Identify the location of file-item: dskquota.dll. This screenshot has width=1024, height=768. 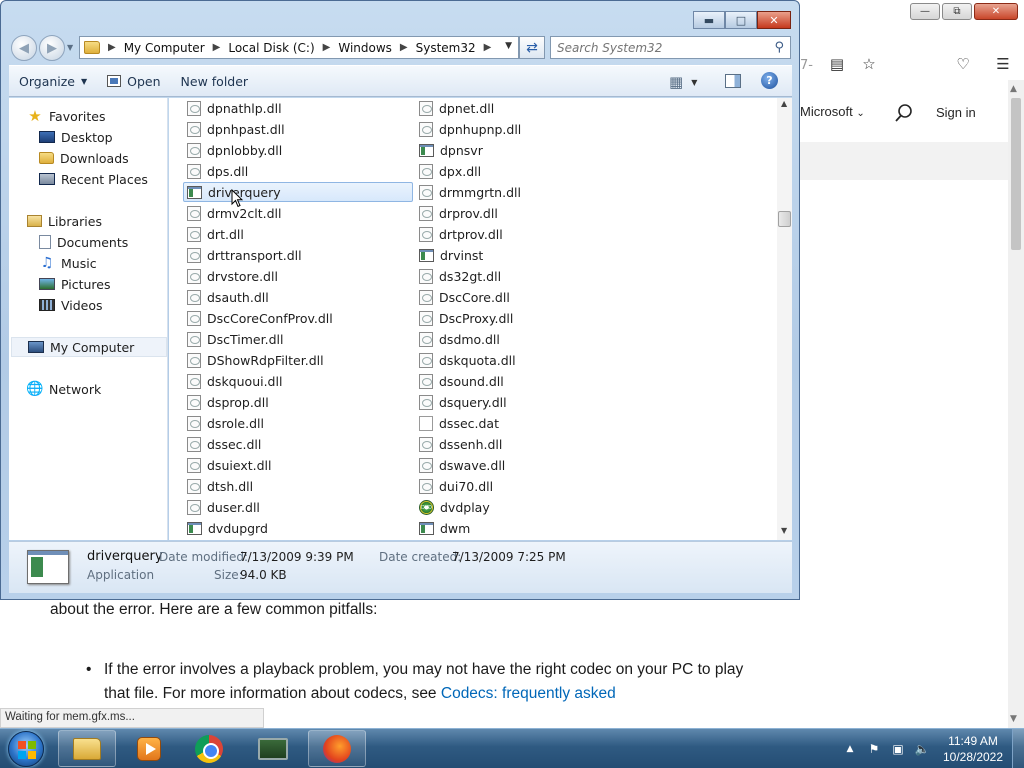
(466, 360).